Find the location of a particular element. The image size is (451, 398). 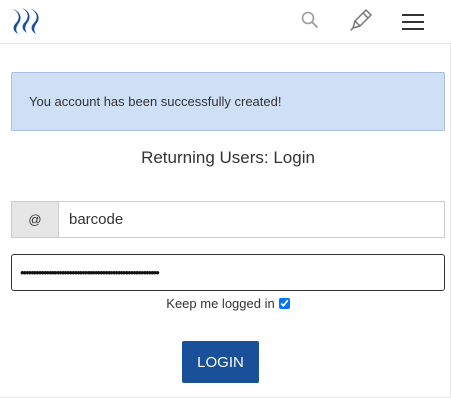

at-sign-addon: @ is located at coordinates (34, 219).